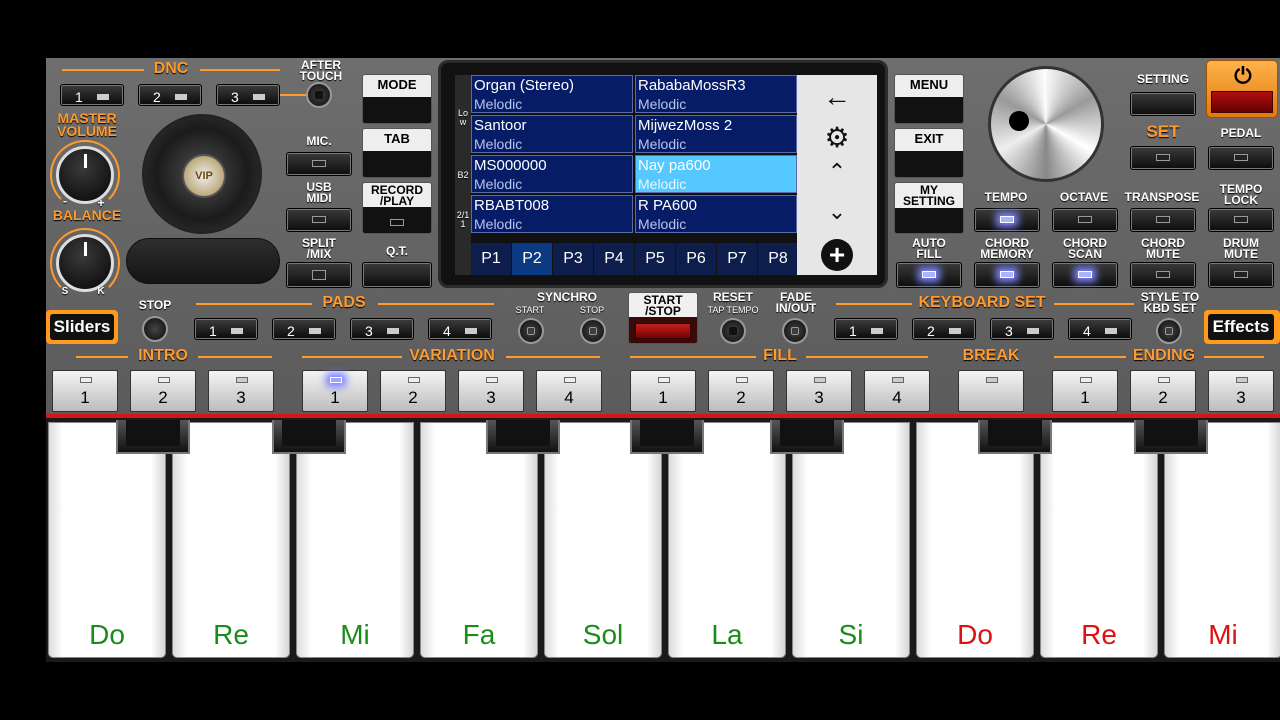 The width and height of the screenshot is (1280, 720). I want to click on sound-cell: Organ (Stereo) Melodic, so click(552, 94).